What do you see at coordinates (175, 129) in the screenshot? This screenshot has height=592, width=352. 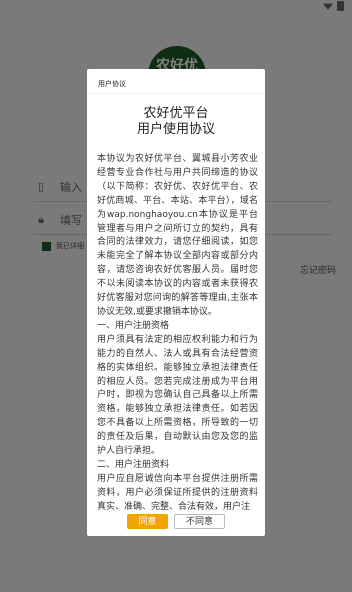 I see `agreement-heading-line2: 用户使用协议` at bounding box center [175, 129].